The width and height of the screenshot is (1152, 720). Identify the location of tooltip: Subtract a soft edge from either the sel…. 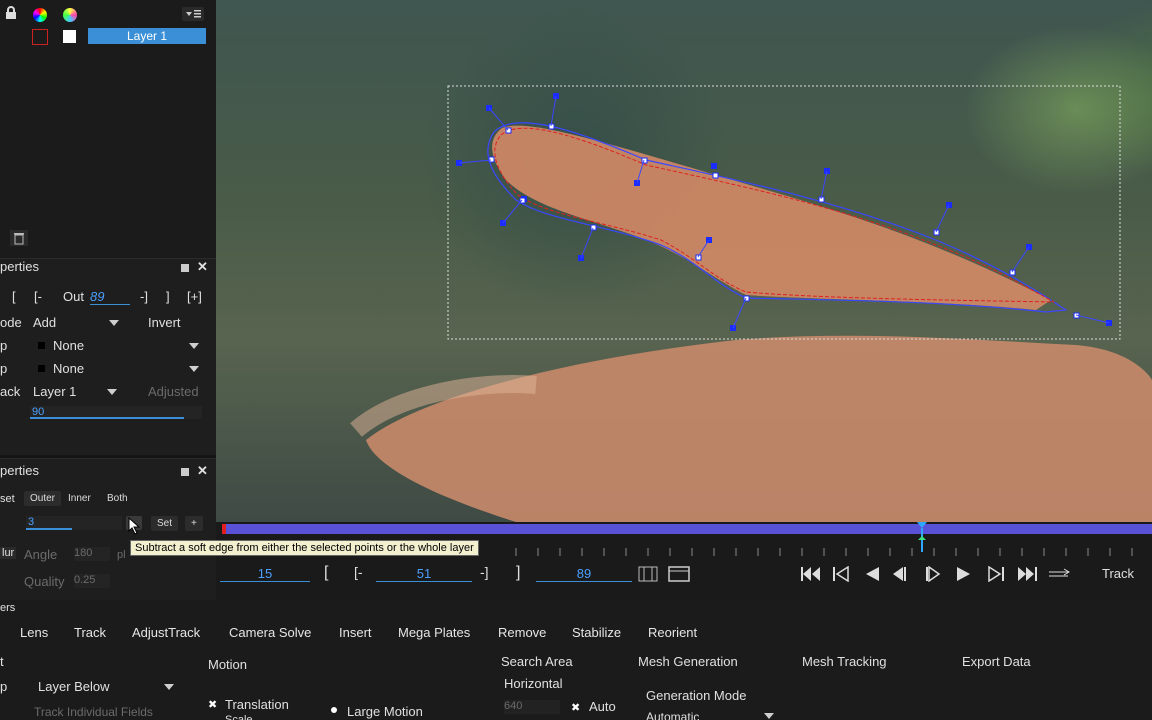
(304, 548).